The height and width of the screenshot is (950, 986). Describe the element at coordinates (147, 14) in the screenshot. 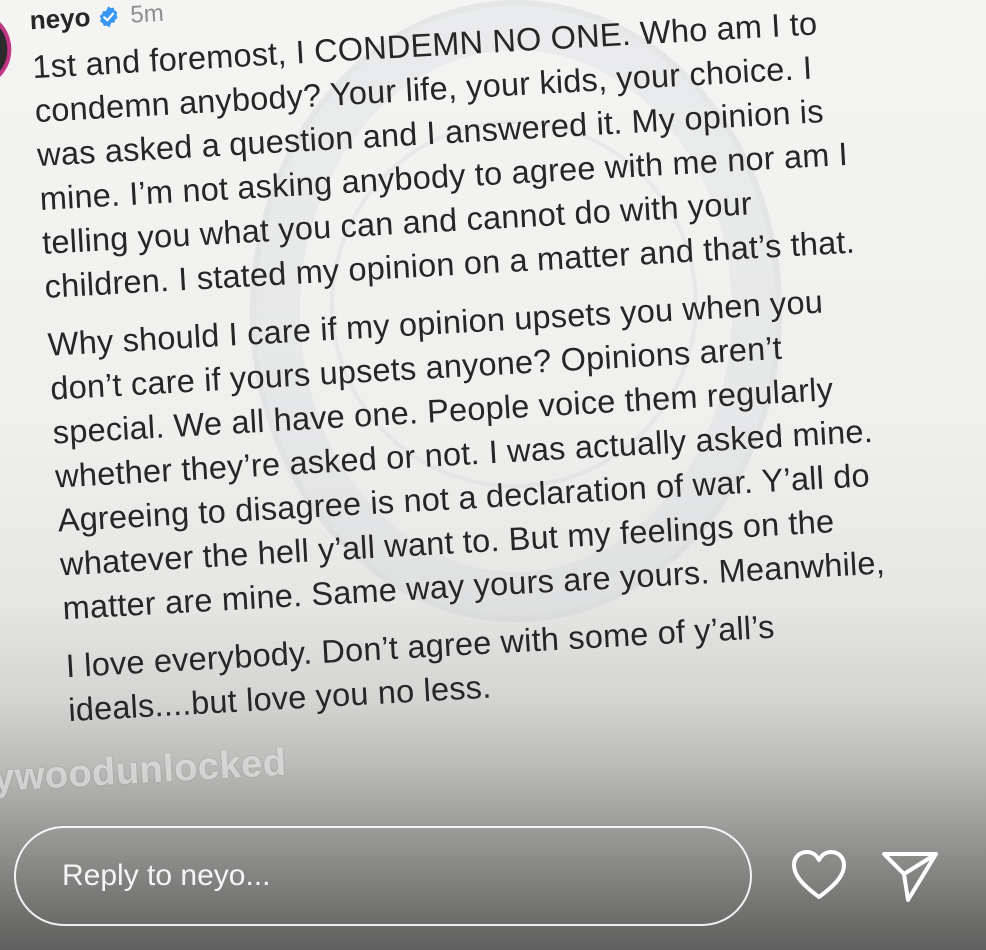

I see `post-time: 5m` at that location.